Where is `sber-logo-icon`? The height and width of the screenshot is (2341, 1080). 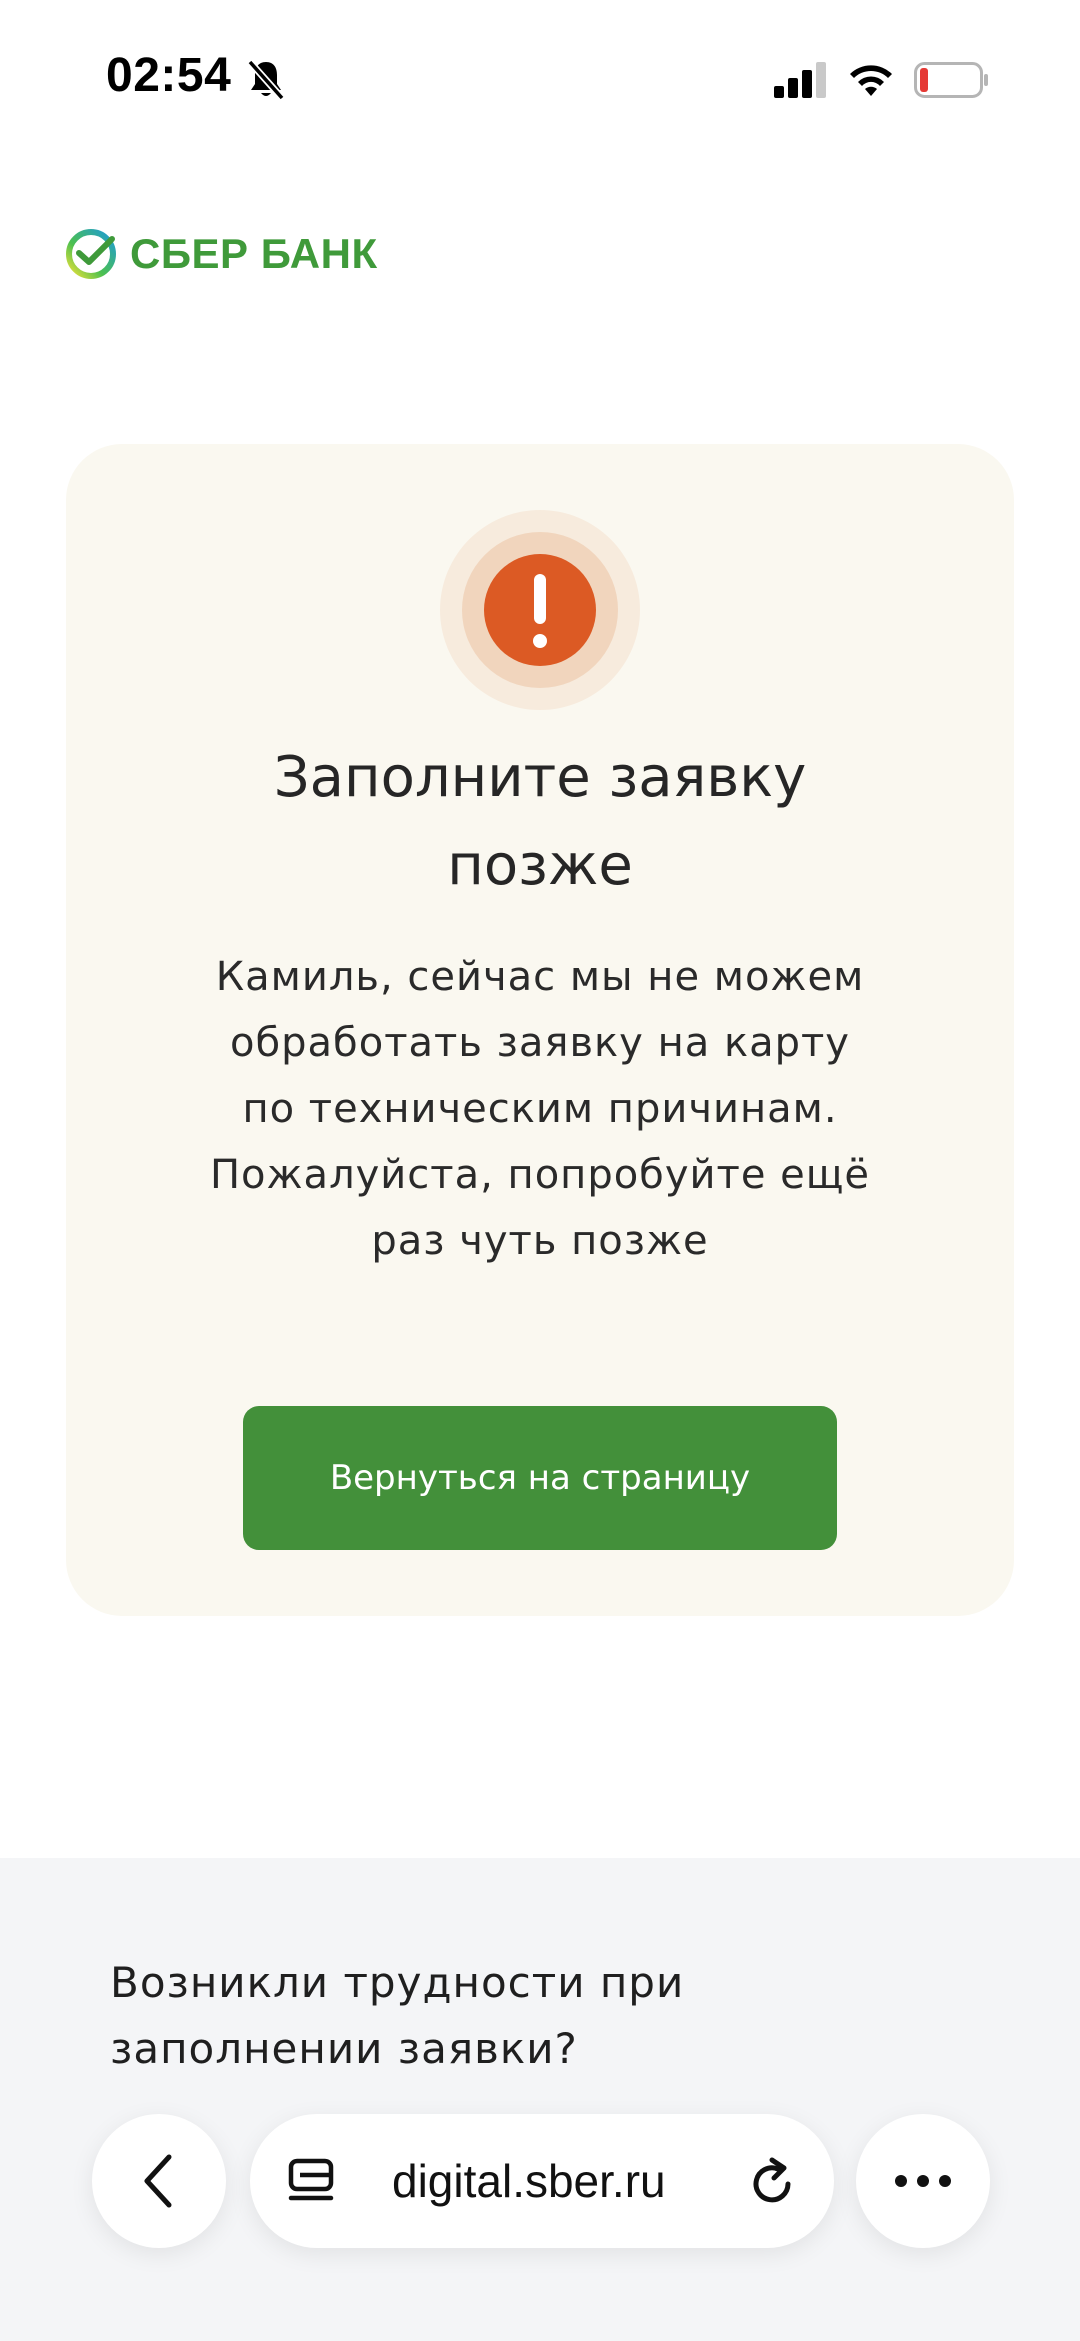 sber-logo-icon is located at coordinates (91, 254).